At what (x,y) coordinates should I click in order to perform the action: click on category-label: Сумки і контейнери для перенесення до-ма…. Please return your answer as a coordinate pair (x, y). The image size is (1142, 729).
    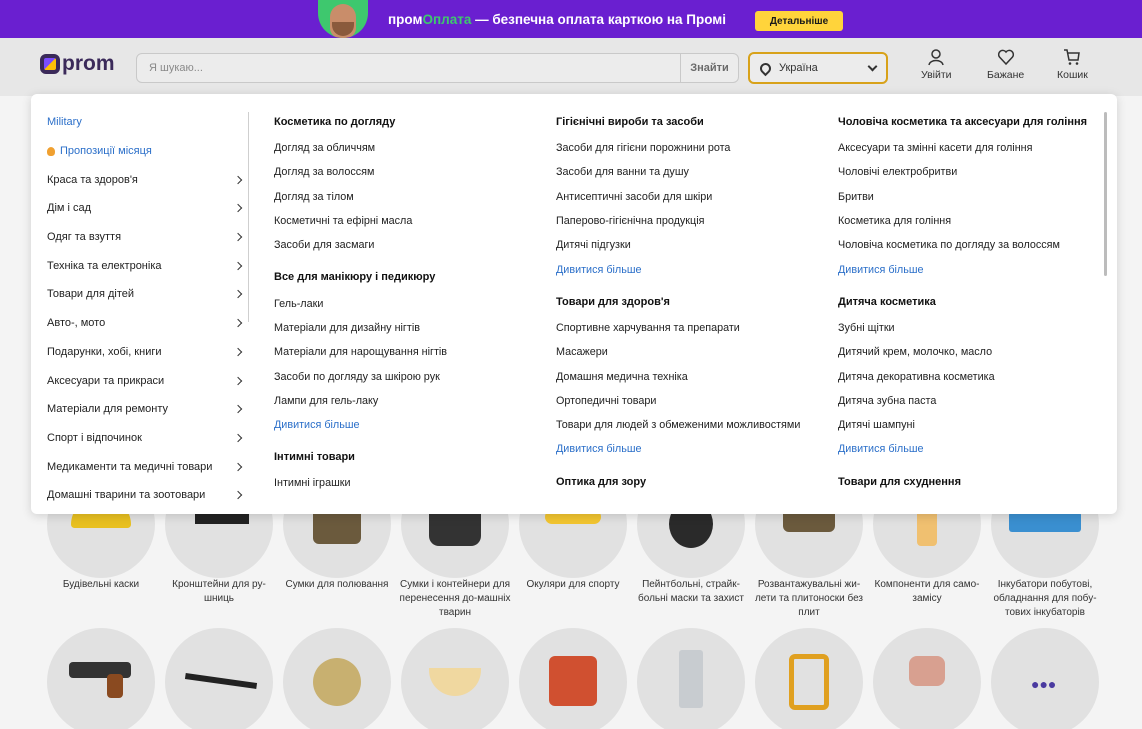
    Looking at the image, I should click on (455, 599).